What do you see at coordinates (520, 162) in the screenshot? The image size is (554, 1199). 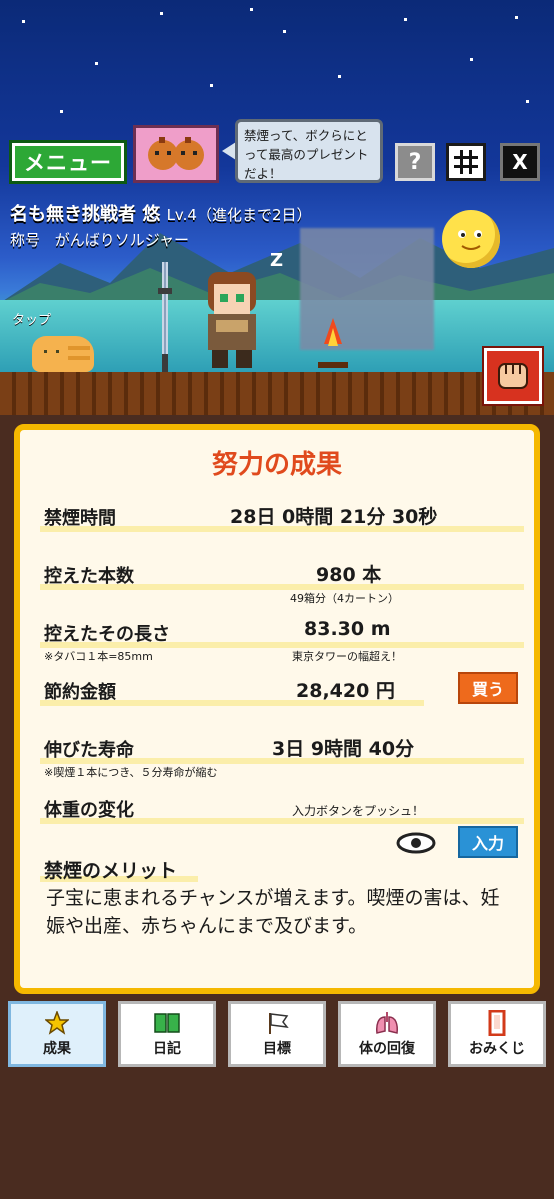 I see `x-logo-icon: X` at bounding box center [520, 162].